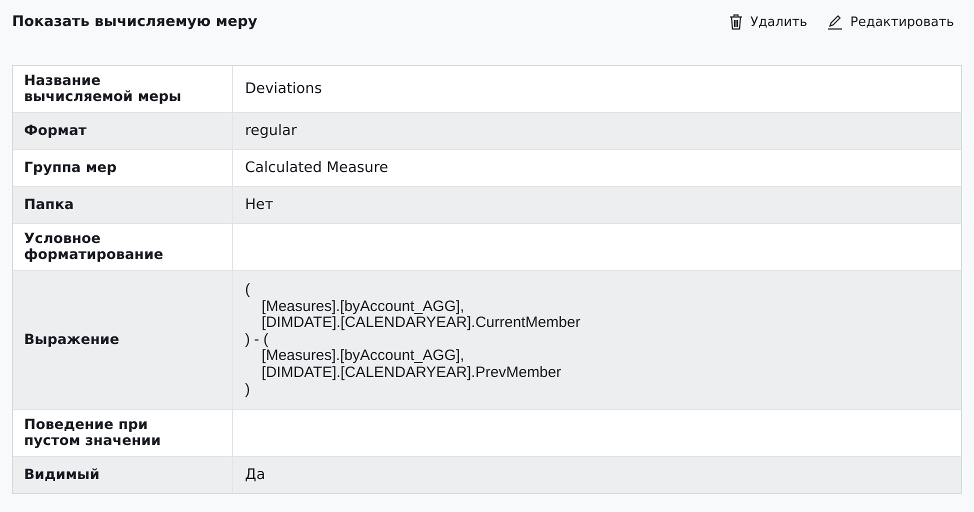 Image resolution: width=974 pixels, height=512 pixels. What do you see at coordinates (283, 89) in the screenshot?
I see `field-value: Deviations` at bounding box center [283, 89].